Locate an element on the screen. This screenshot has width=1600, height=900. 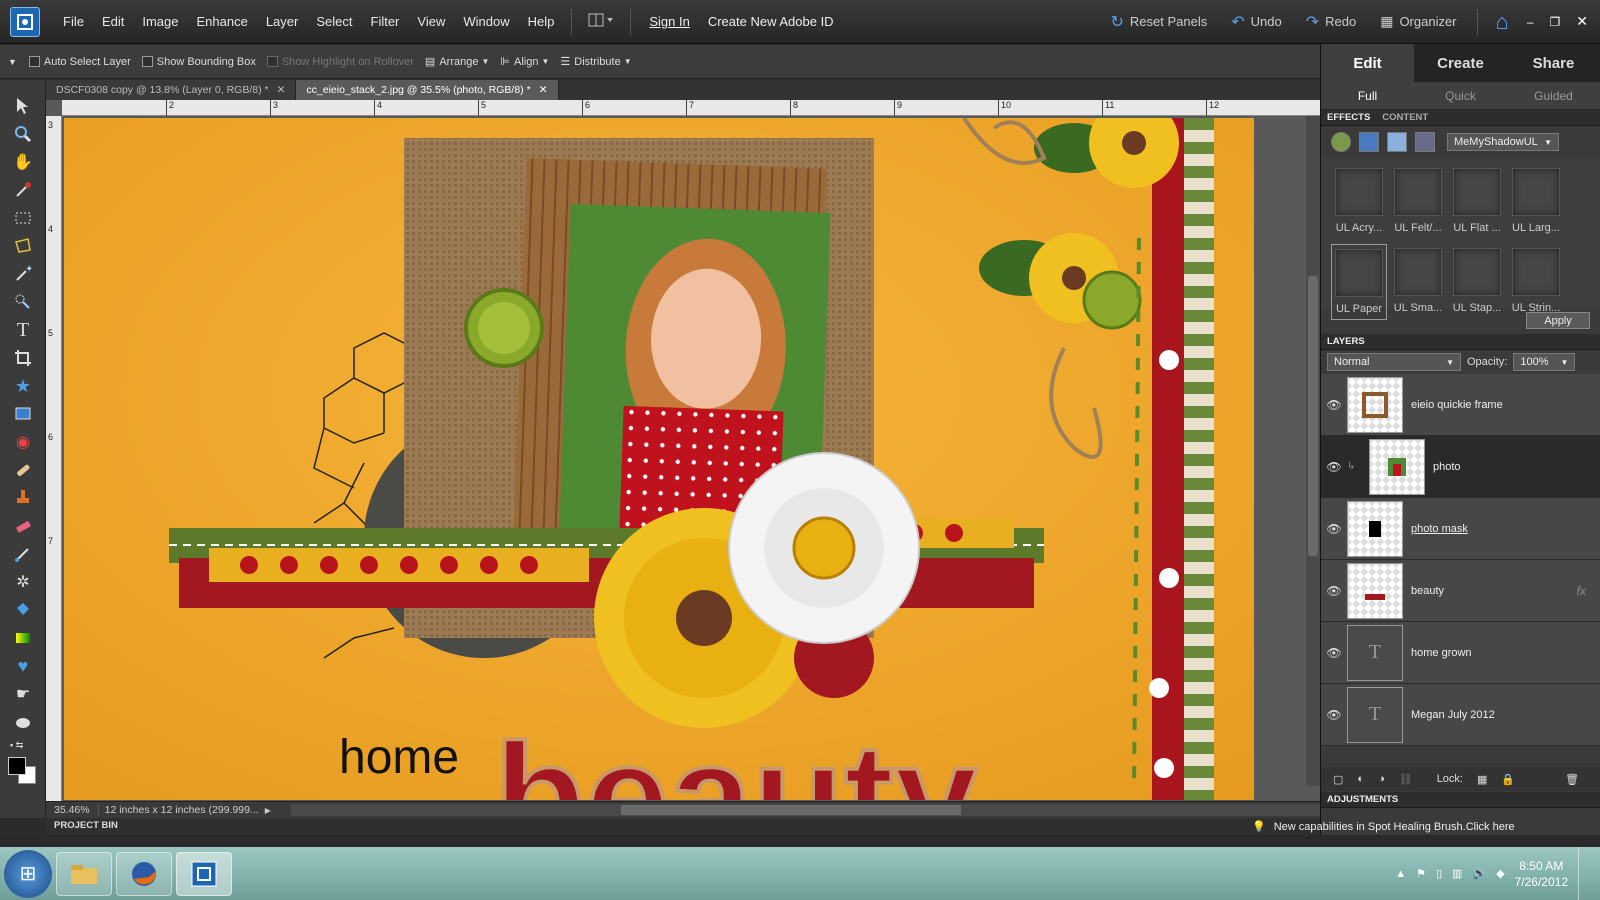
zoom-tool-icon is located at coordinates (23, 134).